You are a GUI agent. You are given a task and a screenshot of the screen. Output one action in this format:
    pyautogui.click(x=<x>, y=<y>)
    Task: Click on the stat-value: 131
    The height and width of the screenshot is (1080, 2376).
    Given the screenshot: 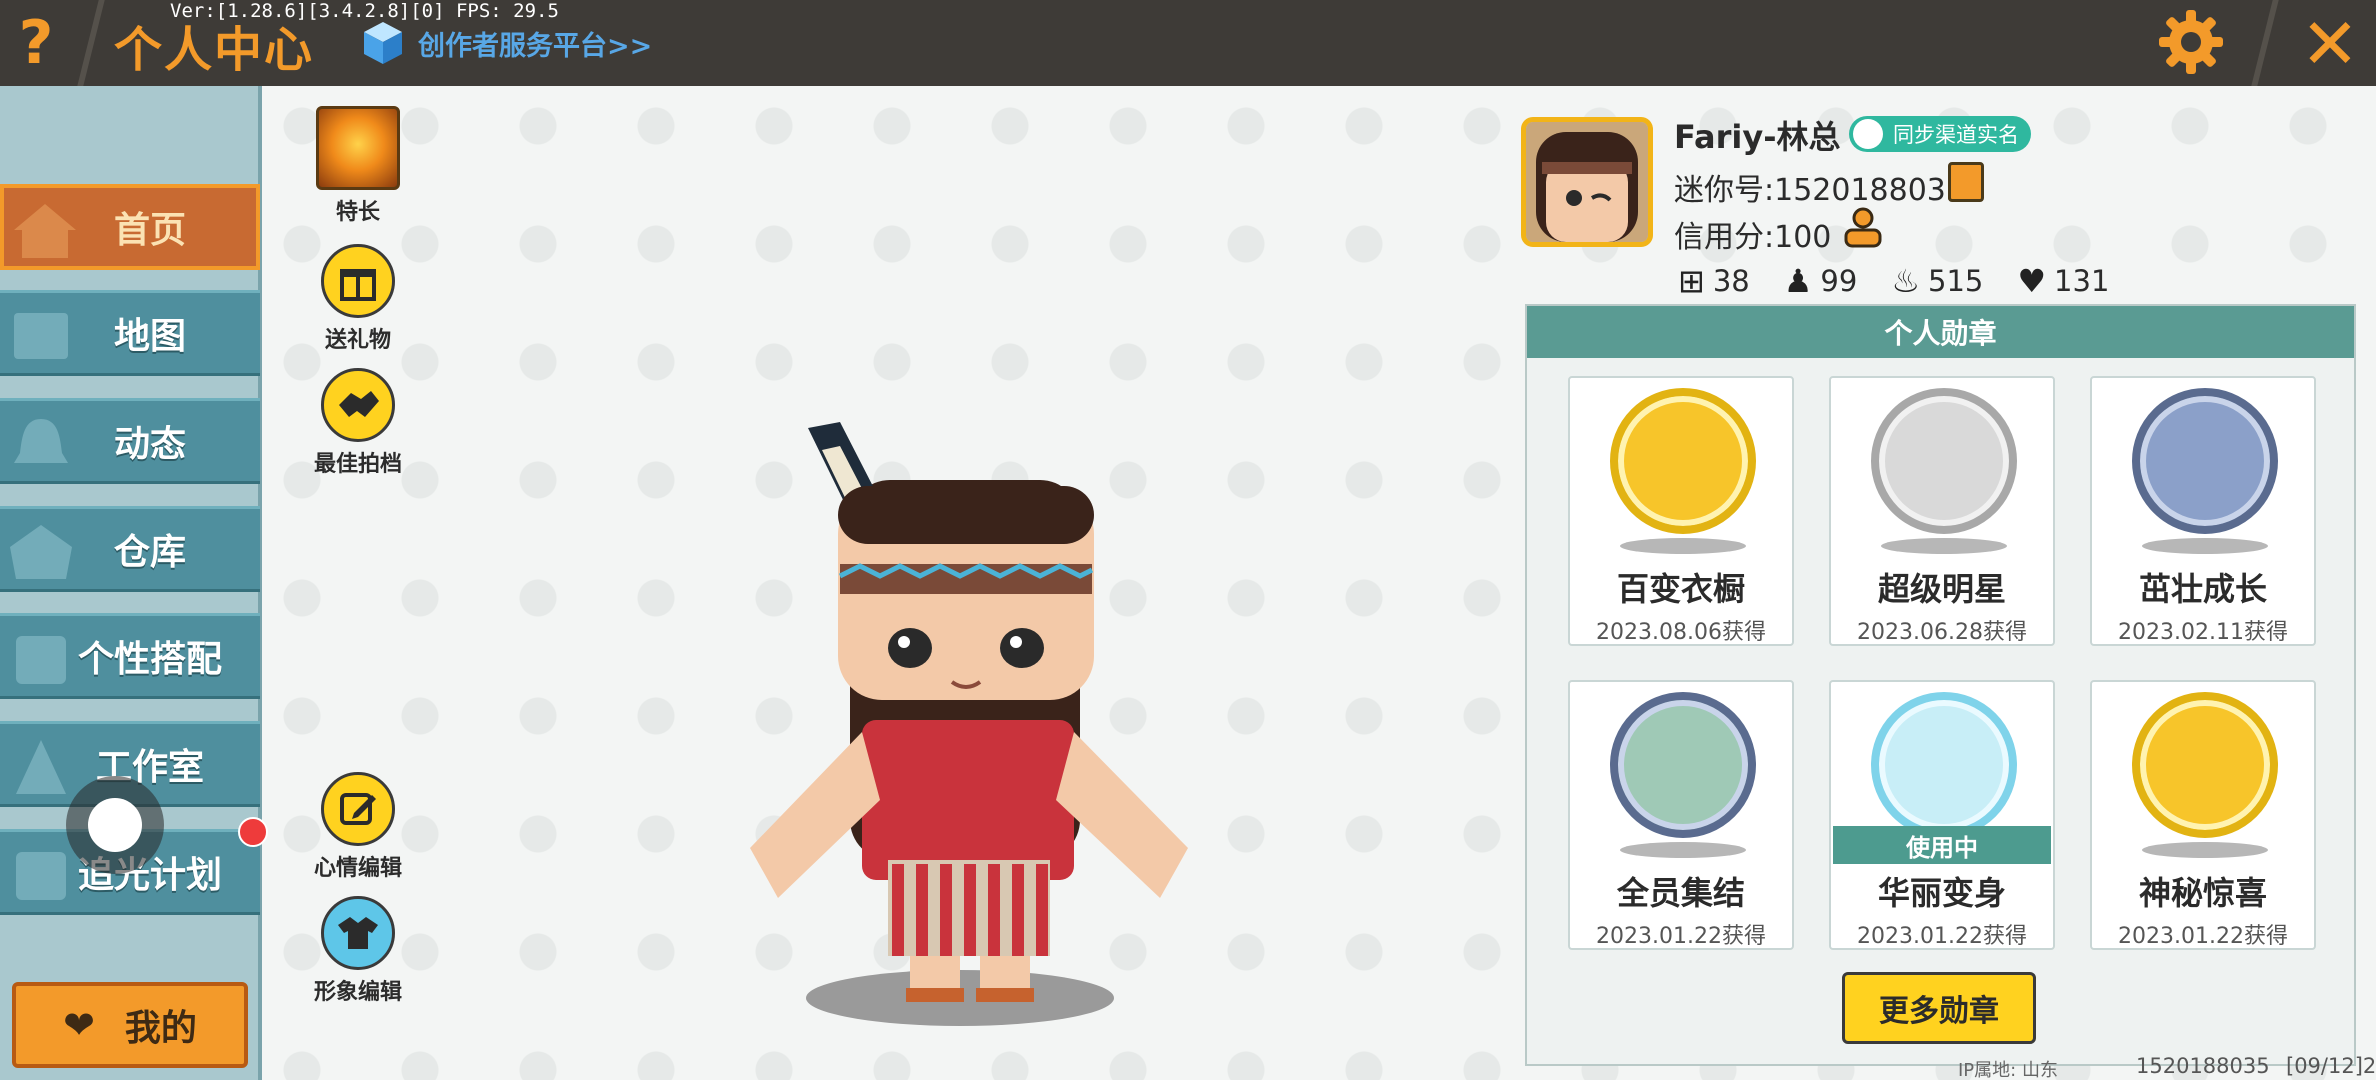 What is the action you would take?
    pyautogui.click(x=2082, y=281)
    